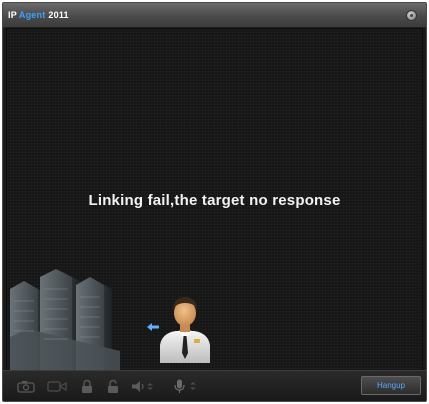  Describe the element at coordinates (143, 386) in the screenshot. I see `speaker-icon` at that location.